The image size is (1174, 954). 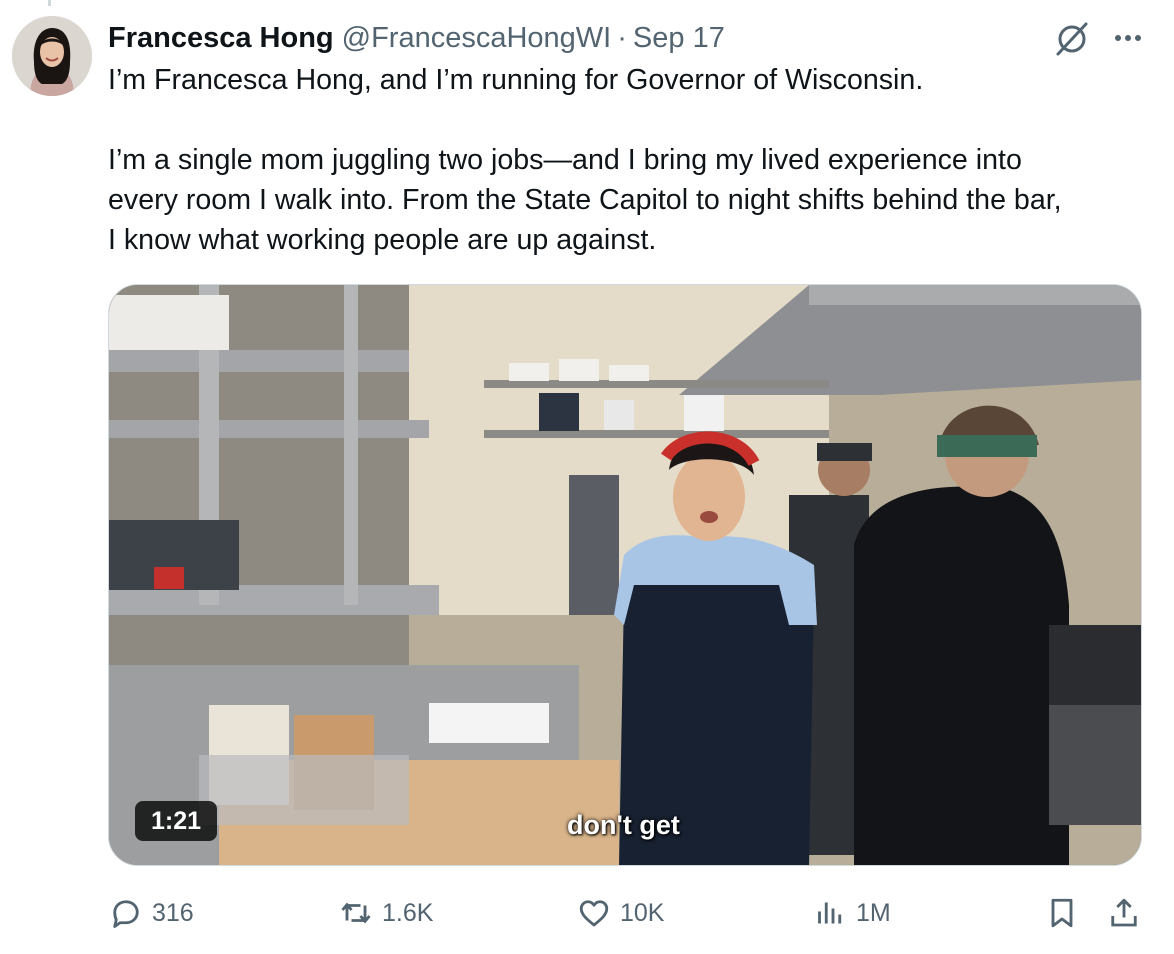 I want to click on video-duration: 1:21, so click(x=176, y=821).